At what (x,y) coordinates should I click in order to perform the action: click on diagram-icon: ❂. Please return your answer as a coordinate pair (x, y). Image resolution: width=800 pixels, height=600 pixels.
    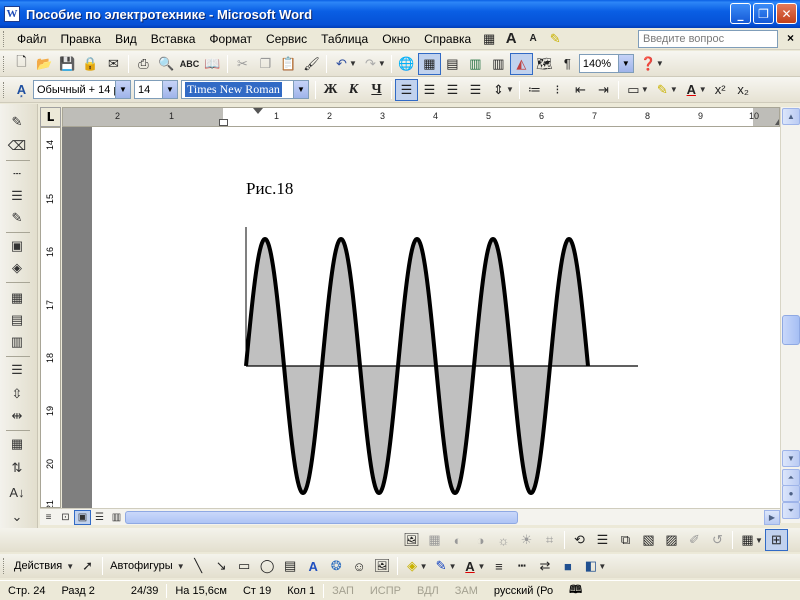
    Looking at the image, I should click on (336, 566).